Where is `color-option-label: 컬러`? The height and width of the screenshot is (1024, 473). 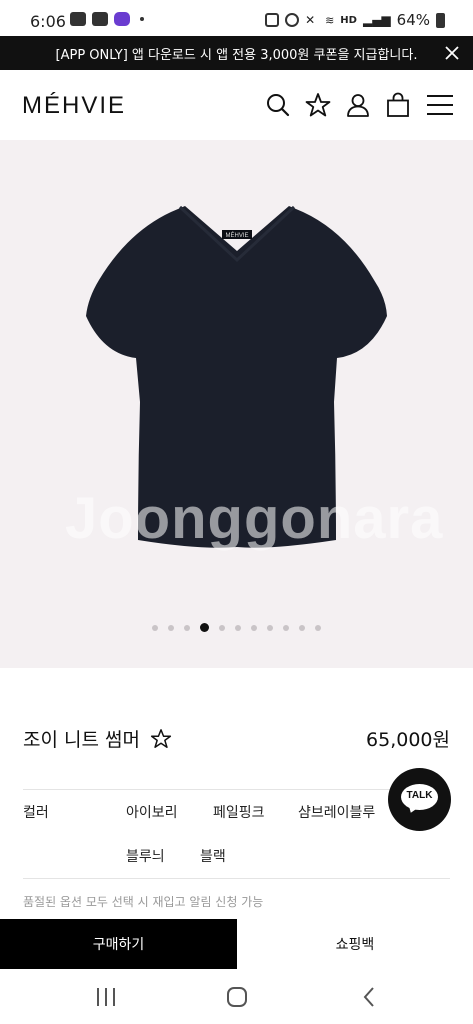 color-option-label: 컬러 is located at coordinates (36, 813).